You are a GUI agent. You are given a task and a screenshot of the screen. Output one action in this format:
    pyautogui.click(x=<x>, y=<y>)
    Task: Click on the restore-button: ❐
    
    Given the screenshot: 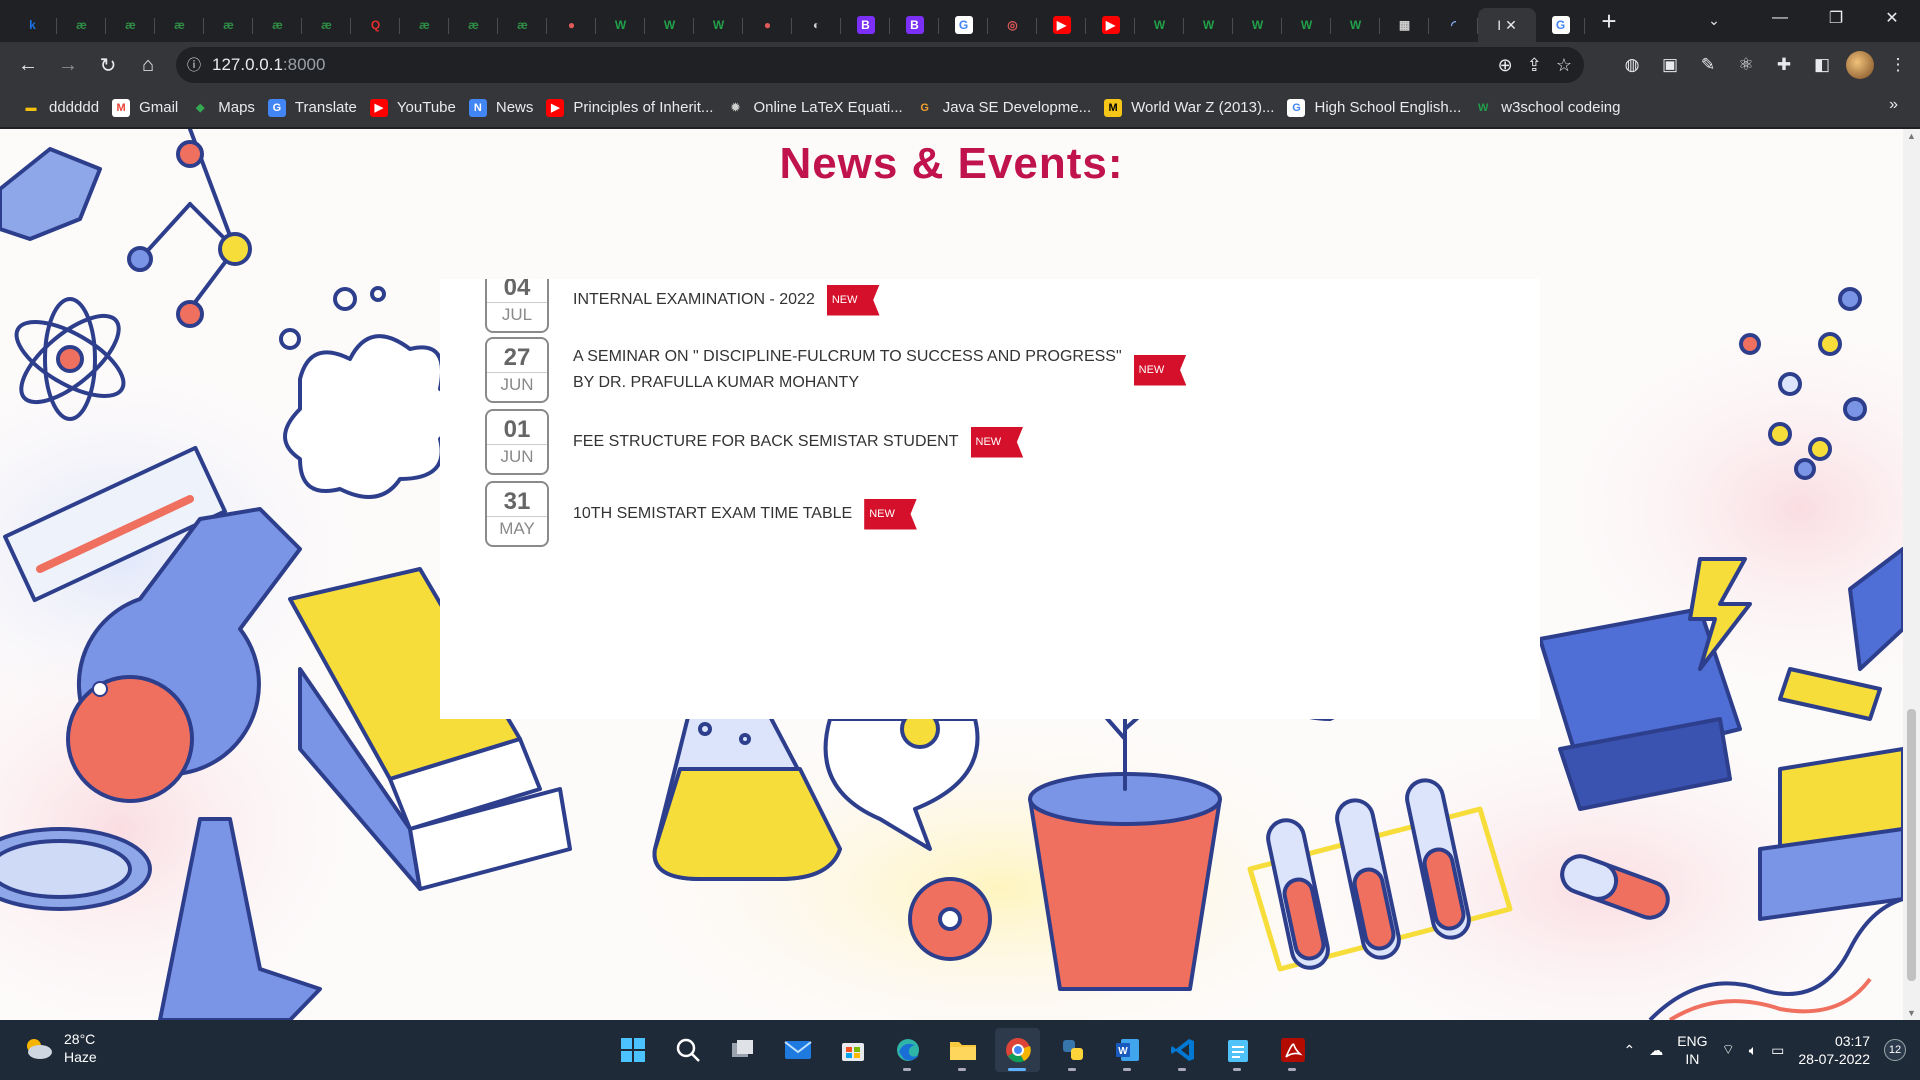 What is the action you would take?
    pyautogui.click(x=1836, y=18)
    